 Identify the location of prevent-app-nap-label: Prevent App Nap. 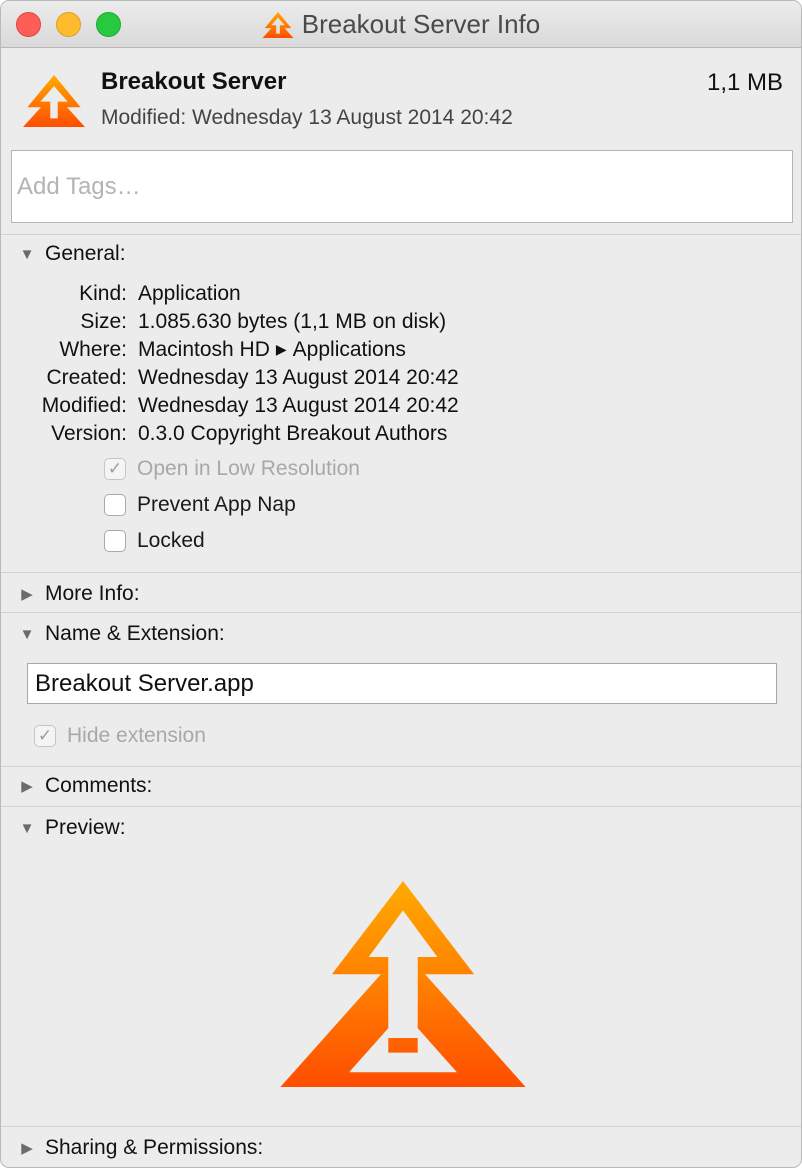
(216, 505).